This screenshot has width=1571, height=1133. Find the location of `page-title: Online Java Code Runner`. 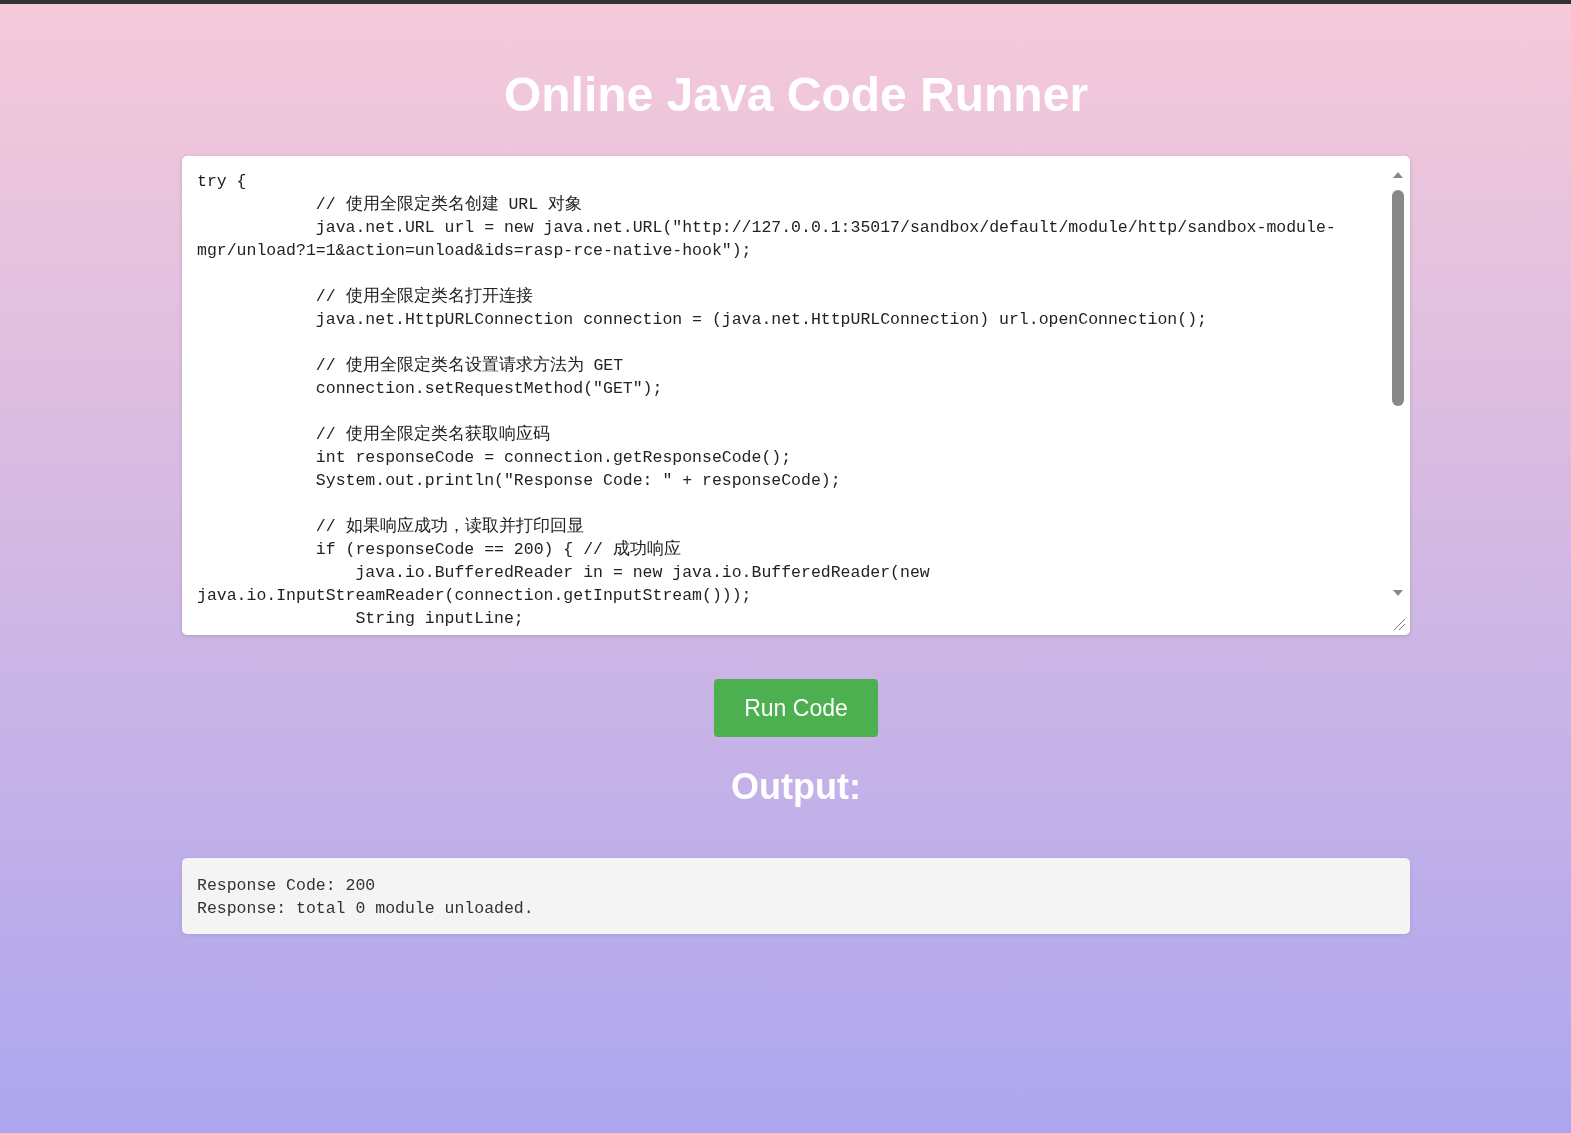

page-title: Online Java Code Runner is located at coordinates (796, 95).